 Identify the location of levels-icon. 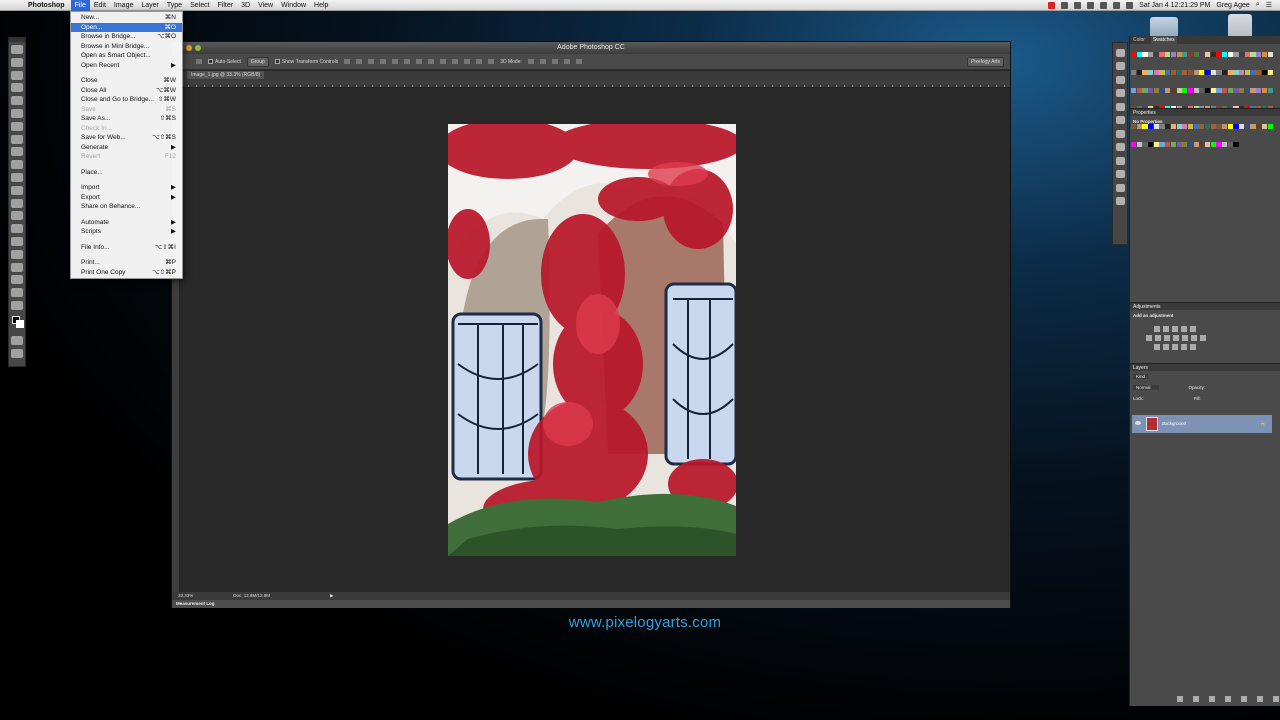
(1165, 329).